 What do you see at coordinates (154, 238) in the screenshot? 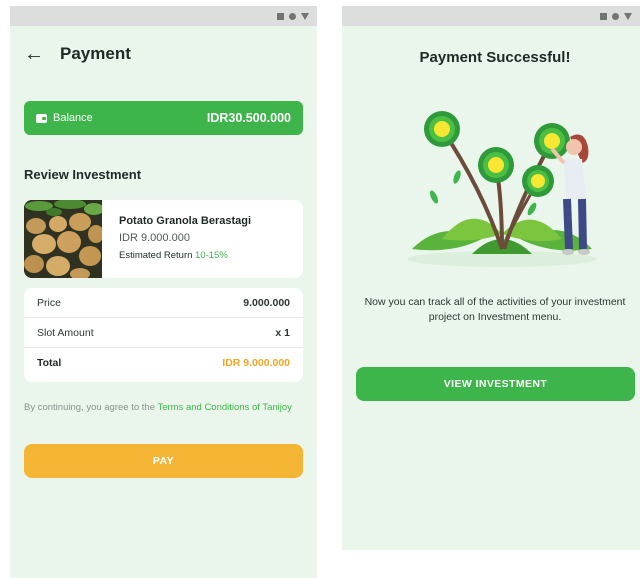
I see `product-price: IDR 9.000.000` at bounding box center [154, 238].